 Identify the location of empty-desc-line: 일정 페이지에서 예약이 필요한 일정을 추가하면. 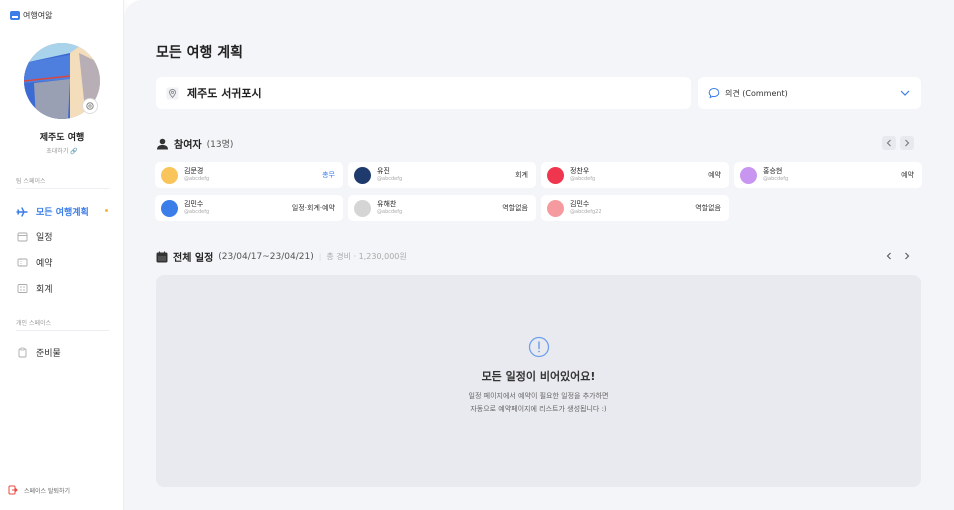
(538, 396).